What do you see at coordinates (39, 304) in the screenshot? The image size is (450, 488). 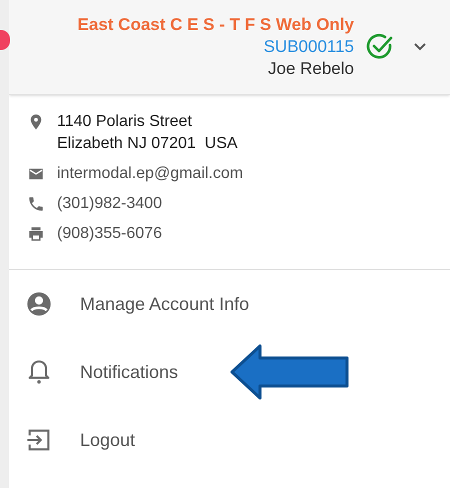 I see `account-circle-icon` at bounding box center [39, 304].